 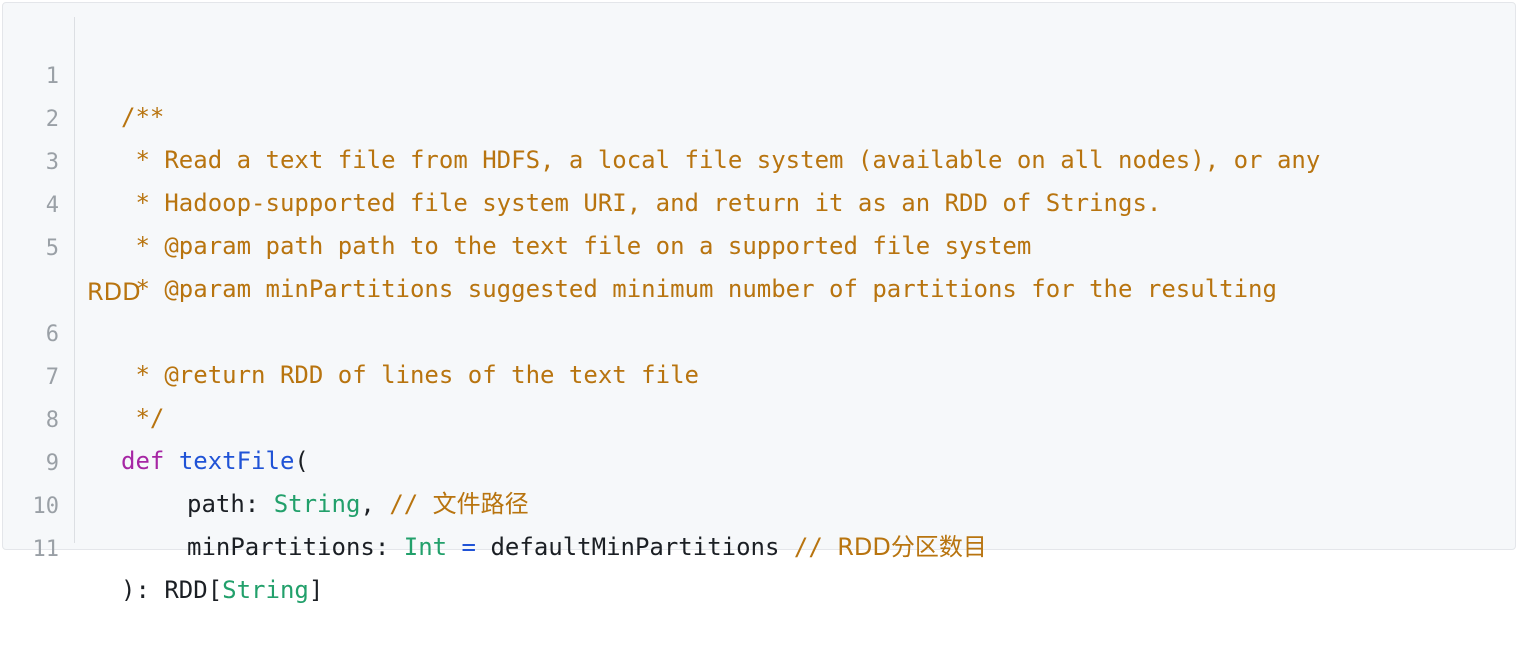 I want to click on punctuation: [, so click(x=215, y=590).